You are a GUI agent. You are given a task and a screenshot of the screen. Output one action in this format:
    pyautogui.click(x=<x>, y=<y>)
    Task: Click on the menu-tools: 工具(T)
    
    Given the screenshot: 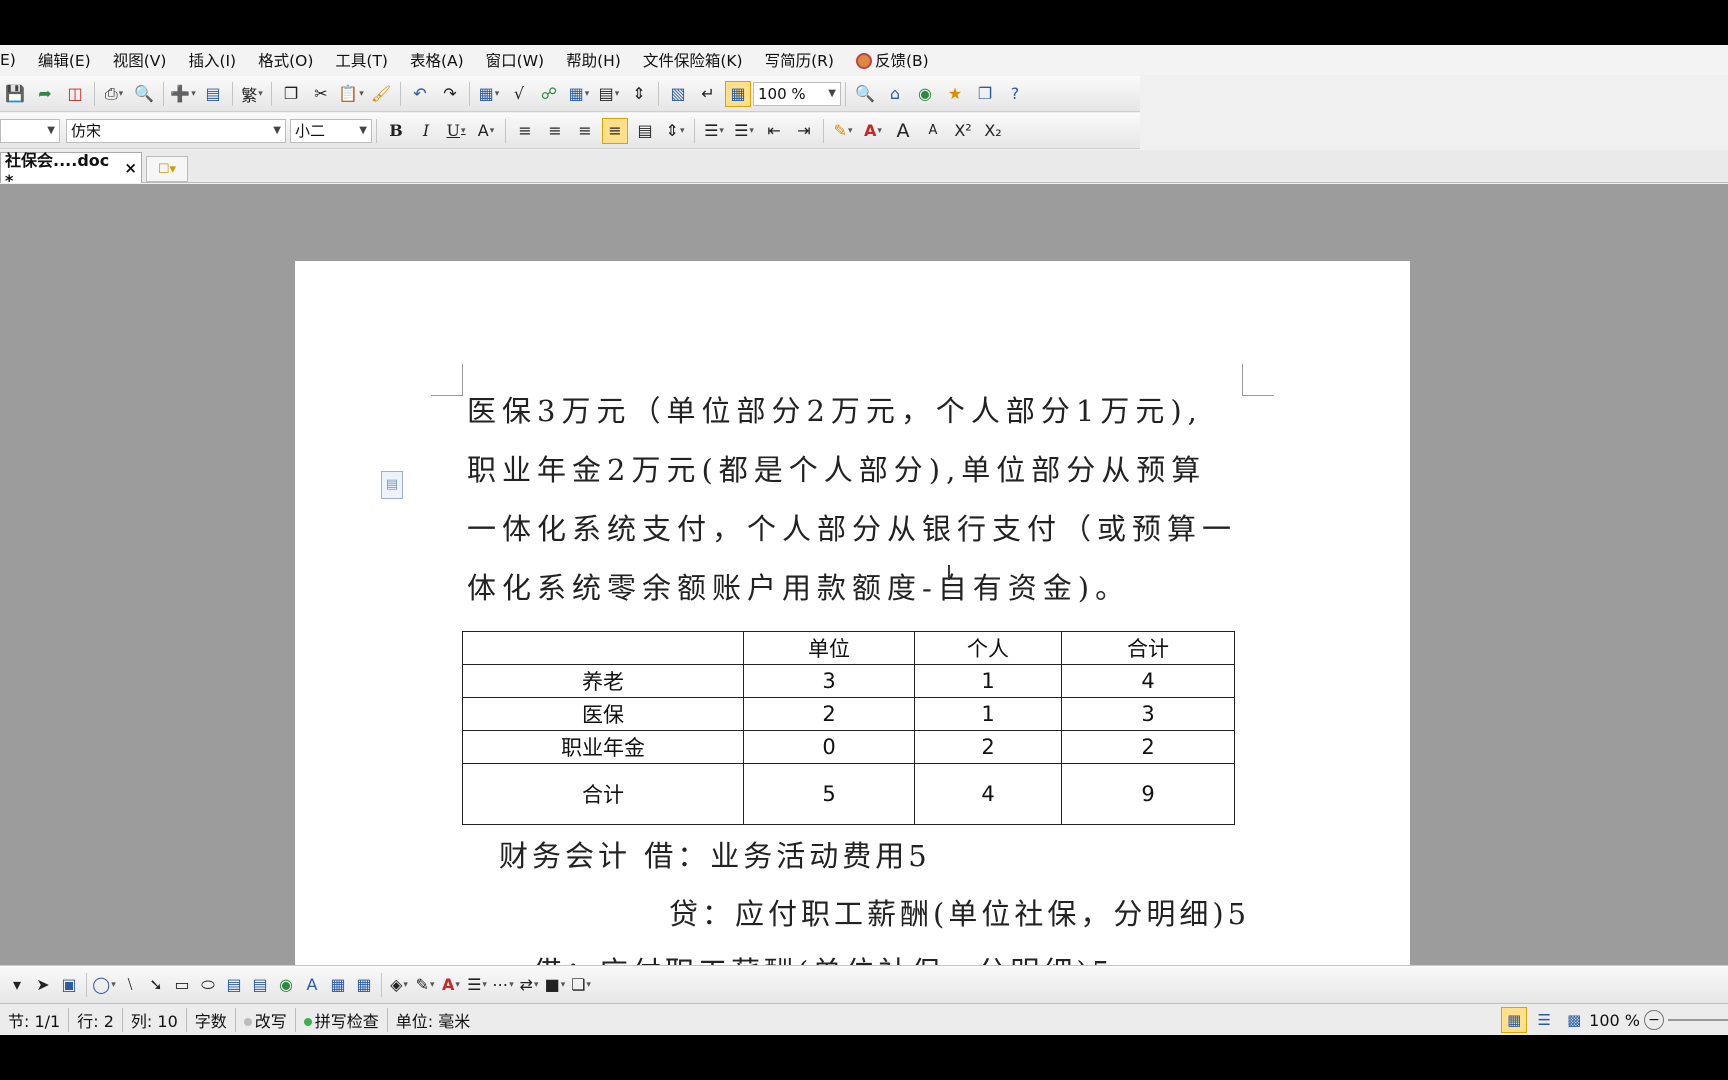 What is the action you would take?
    pyautogui.click(x=367, y=60)
    